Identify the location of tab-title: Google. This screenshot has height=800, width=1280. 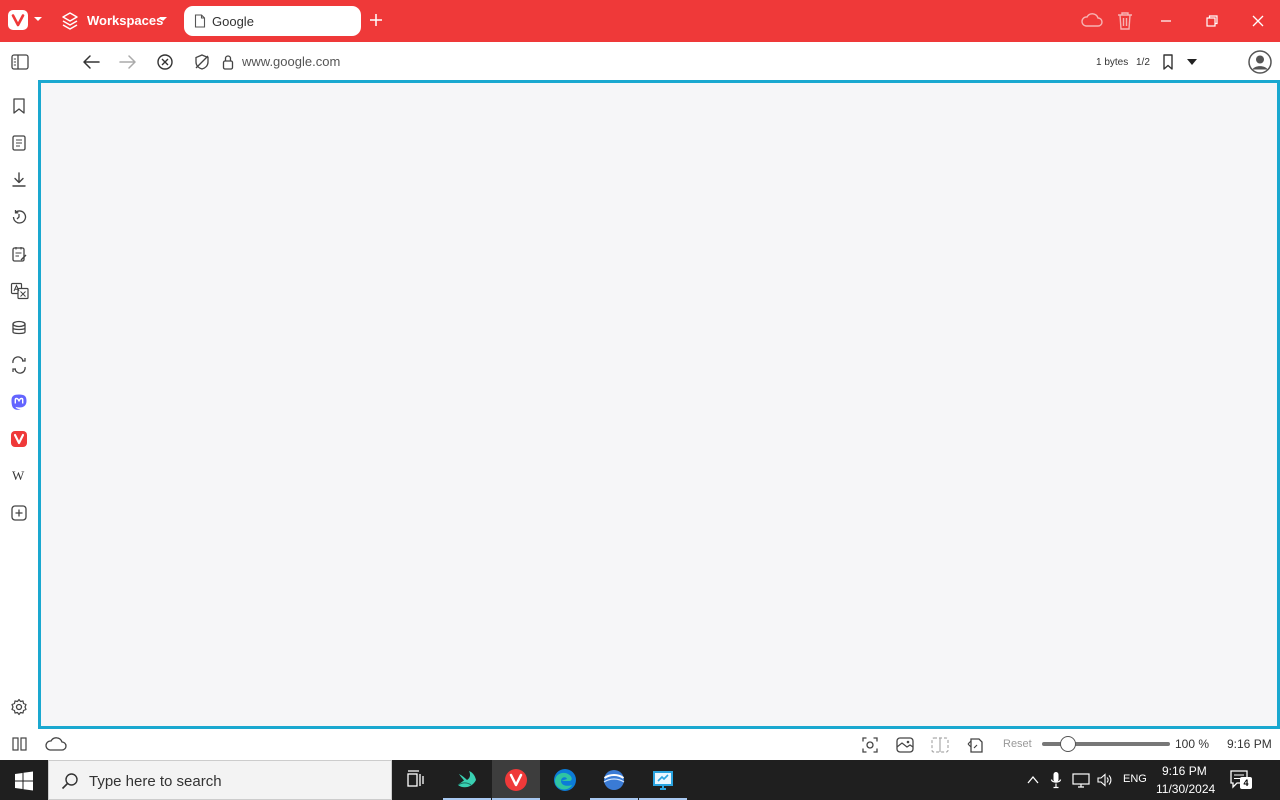
(233, 21).